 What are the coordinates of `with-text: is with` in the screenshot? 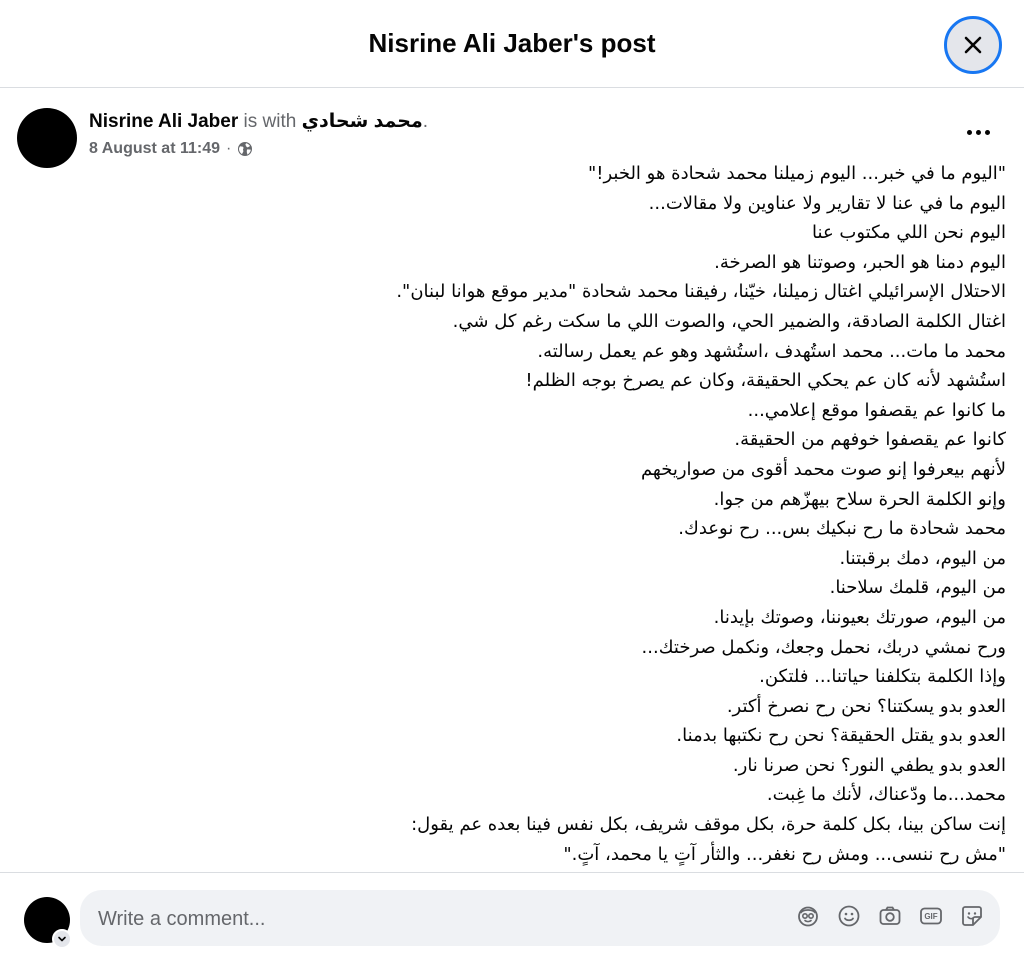 It's located at (270, 121).